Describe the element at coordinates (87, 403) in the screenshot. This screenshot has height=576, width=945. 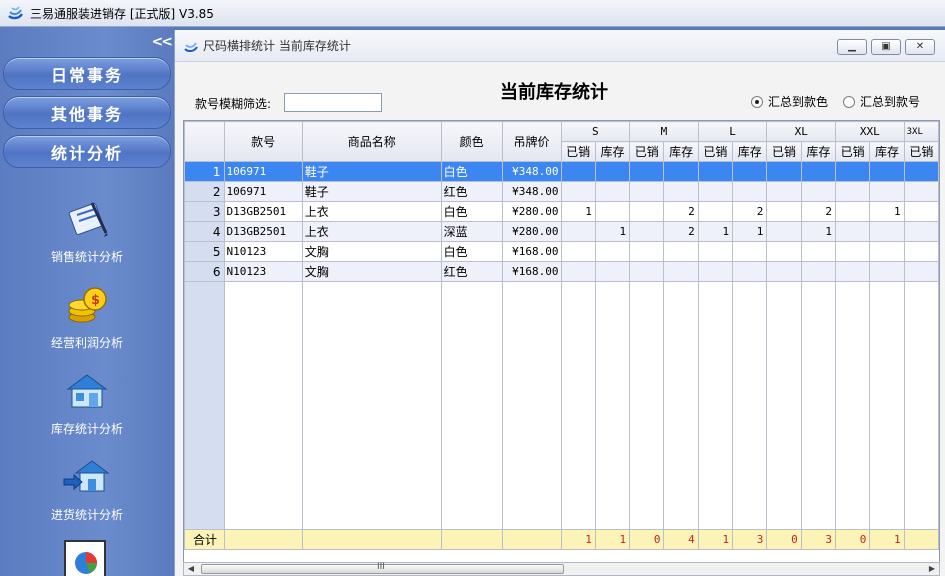
I see `sidebar-item-stock-analysis: 库存统计分析` at that location.